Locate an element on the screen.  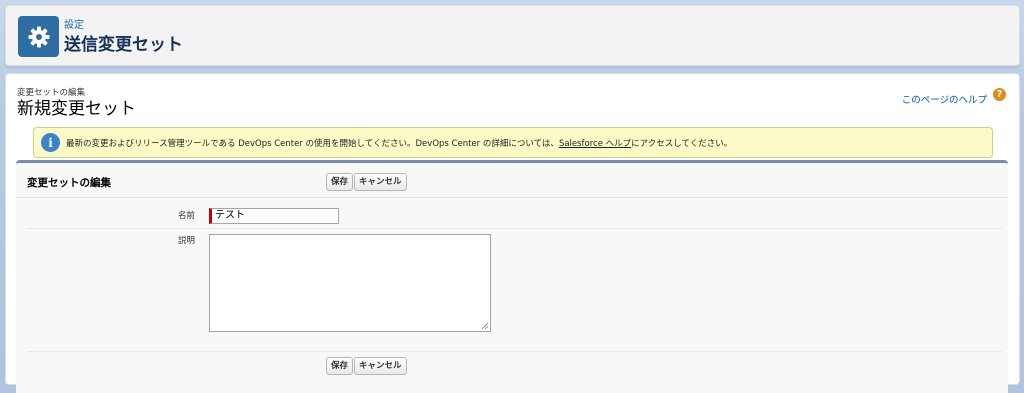
salesforce-help-link: Salesforce ヘルプ is located at coordinates (595, 144).